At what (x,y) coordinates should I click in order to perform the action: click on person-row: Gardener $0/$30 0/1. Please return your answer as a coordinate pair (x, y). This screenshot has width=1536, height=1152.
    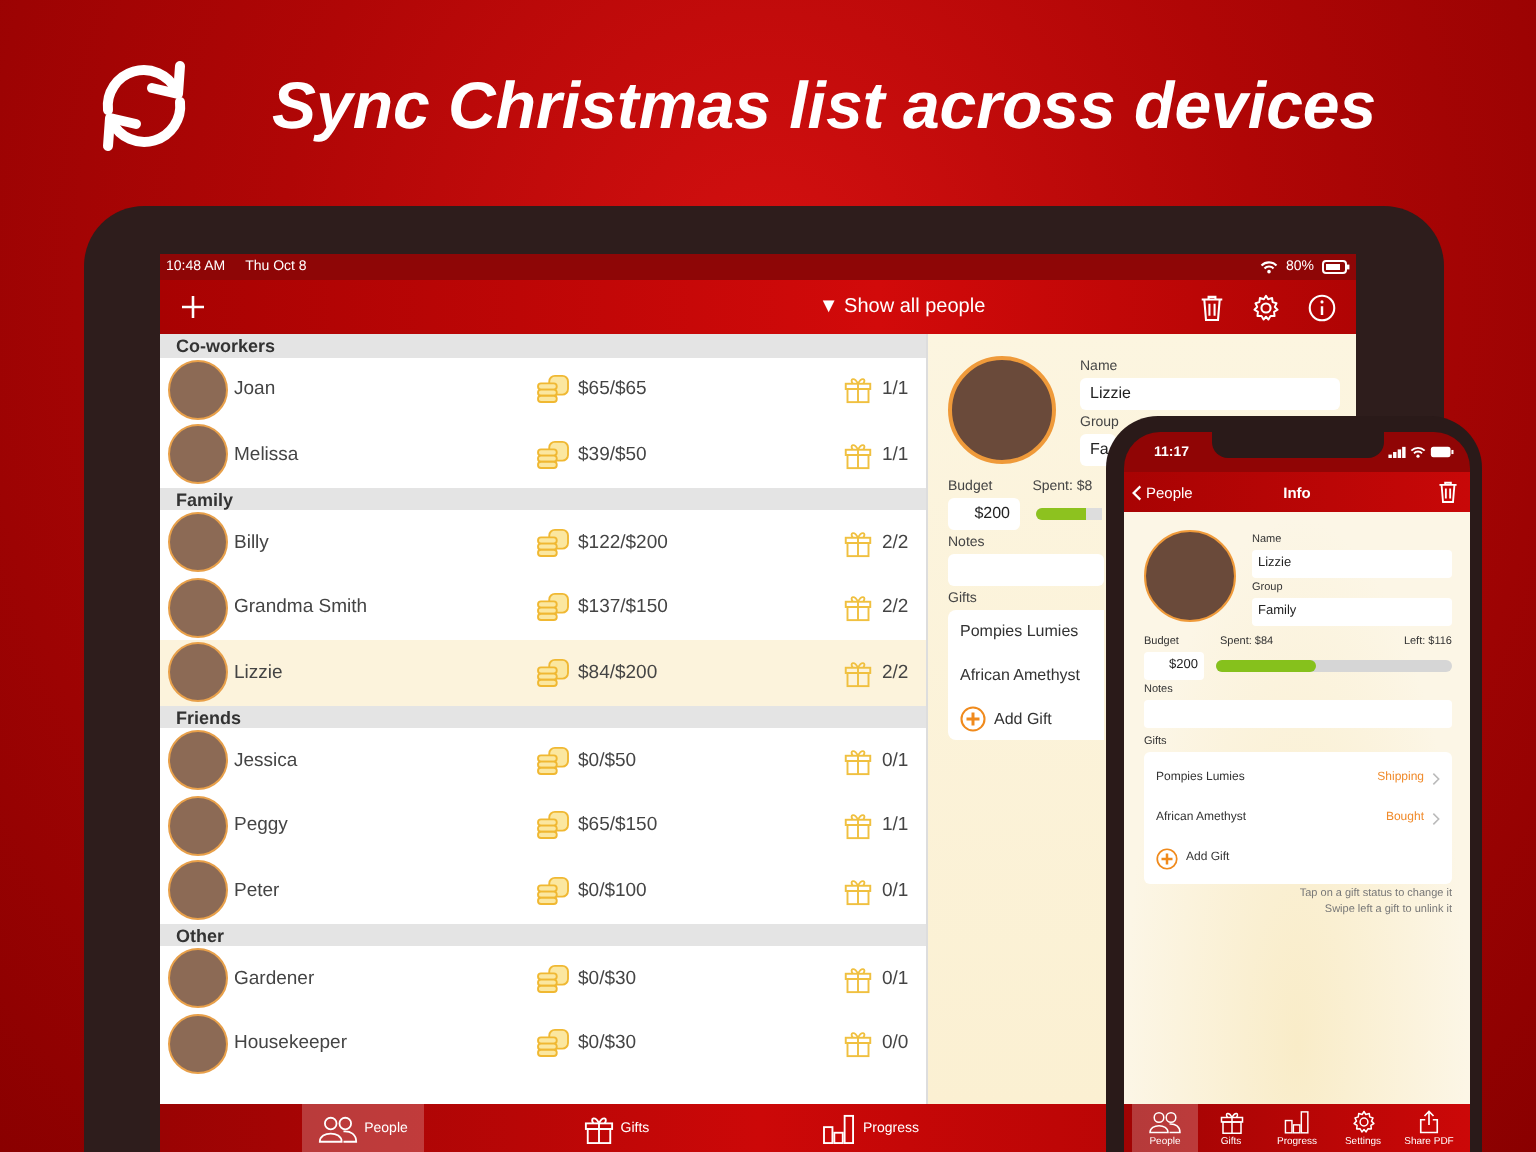
    Looking at the image, I should click on (543, 978).